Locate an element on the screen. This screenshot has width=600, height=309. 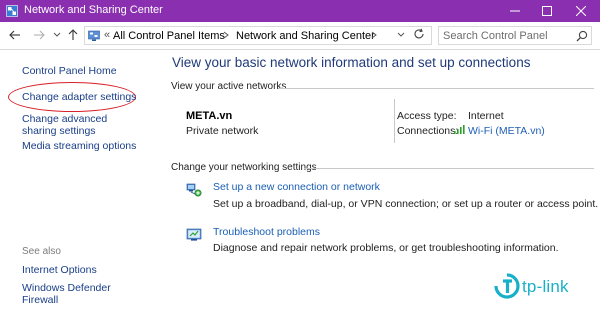
maximize-icon is located at coordinates (547, 11).